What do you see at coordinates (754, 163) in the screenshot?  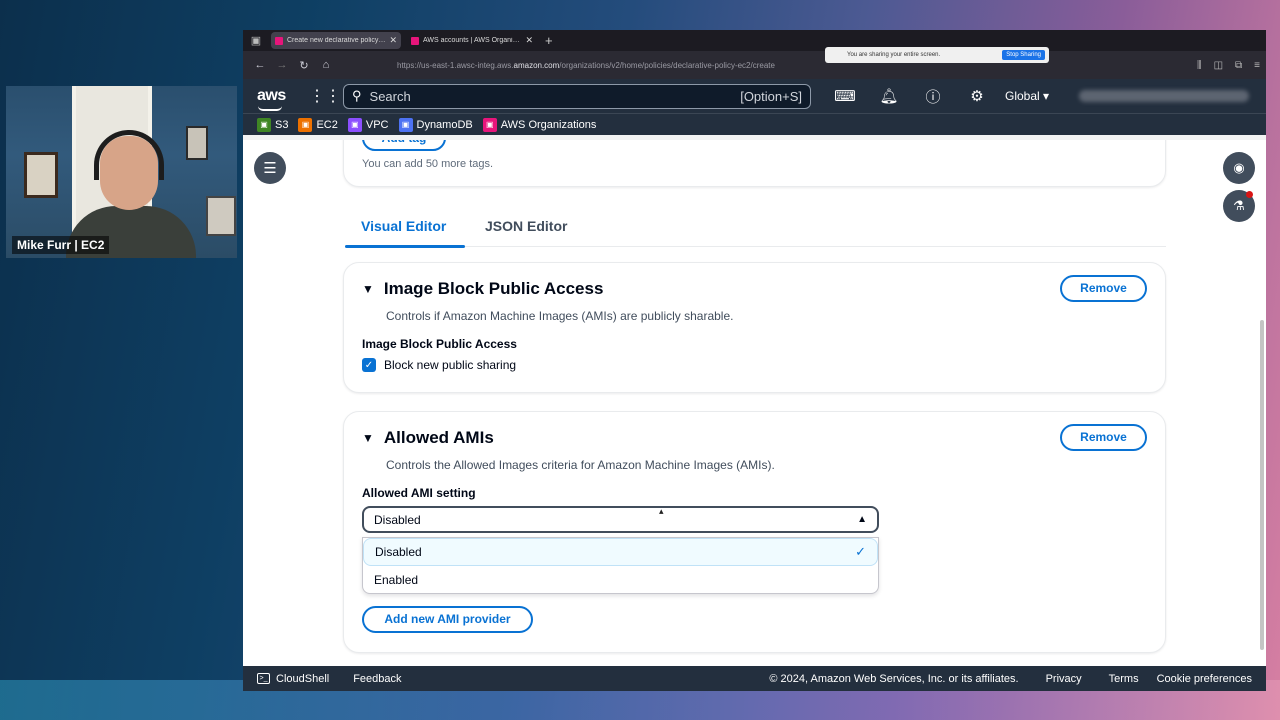 I see `tags-card: Add tag You can add 50 more tags.` at bounding box center [754, 163].